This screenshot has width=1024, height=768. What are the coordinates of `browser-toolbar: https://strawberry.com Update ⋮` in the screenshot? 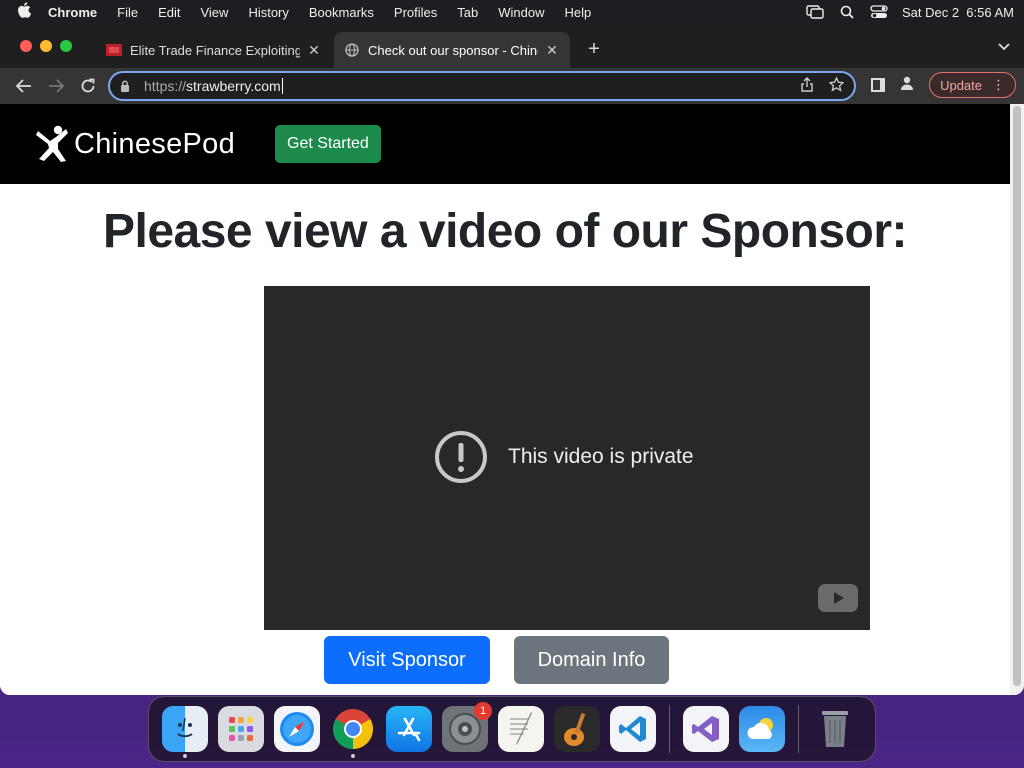 It's located at (512, 86).